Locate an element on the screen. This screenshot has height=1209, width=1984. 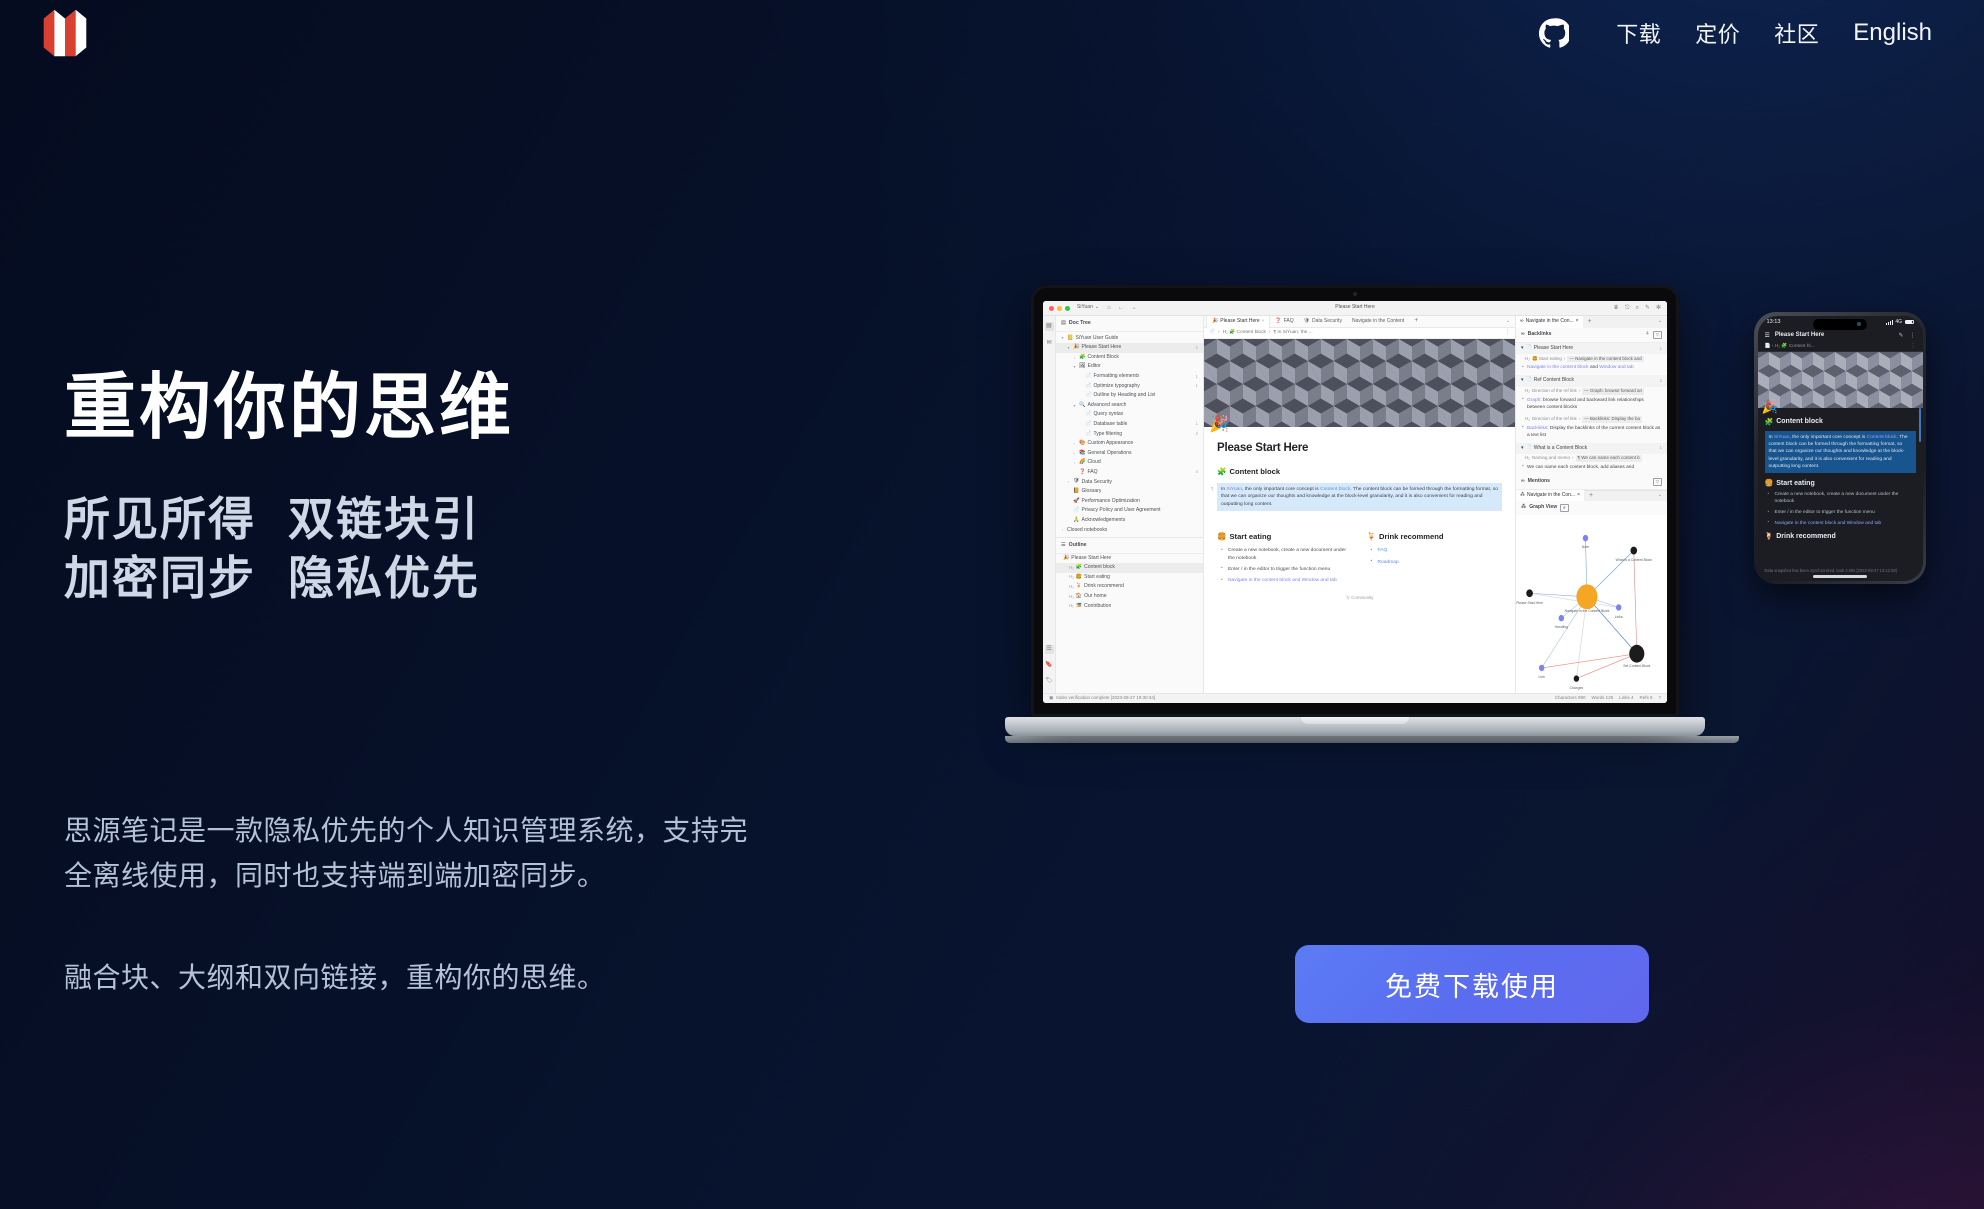
tree-item: 🙏 Acknowledgements is located at coordinates (1129, 521).